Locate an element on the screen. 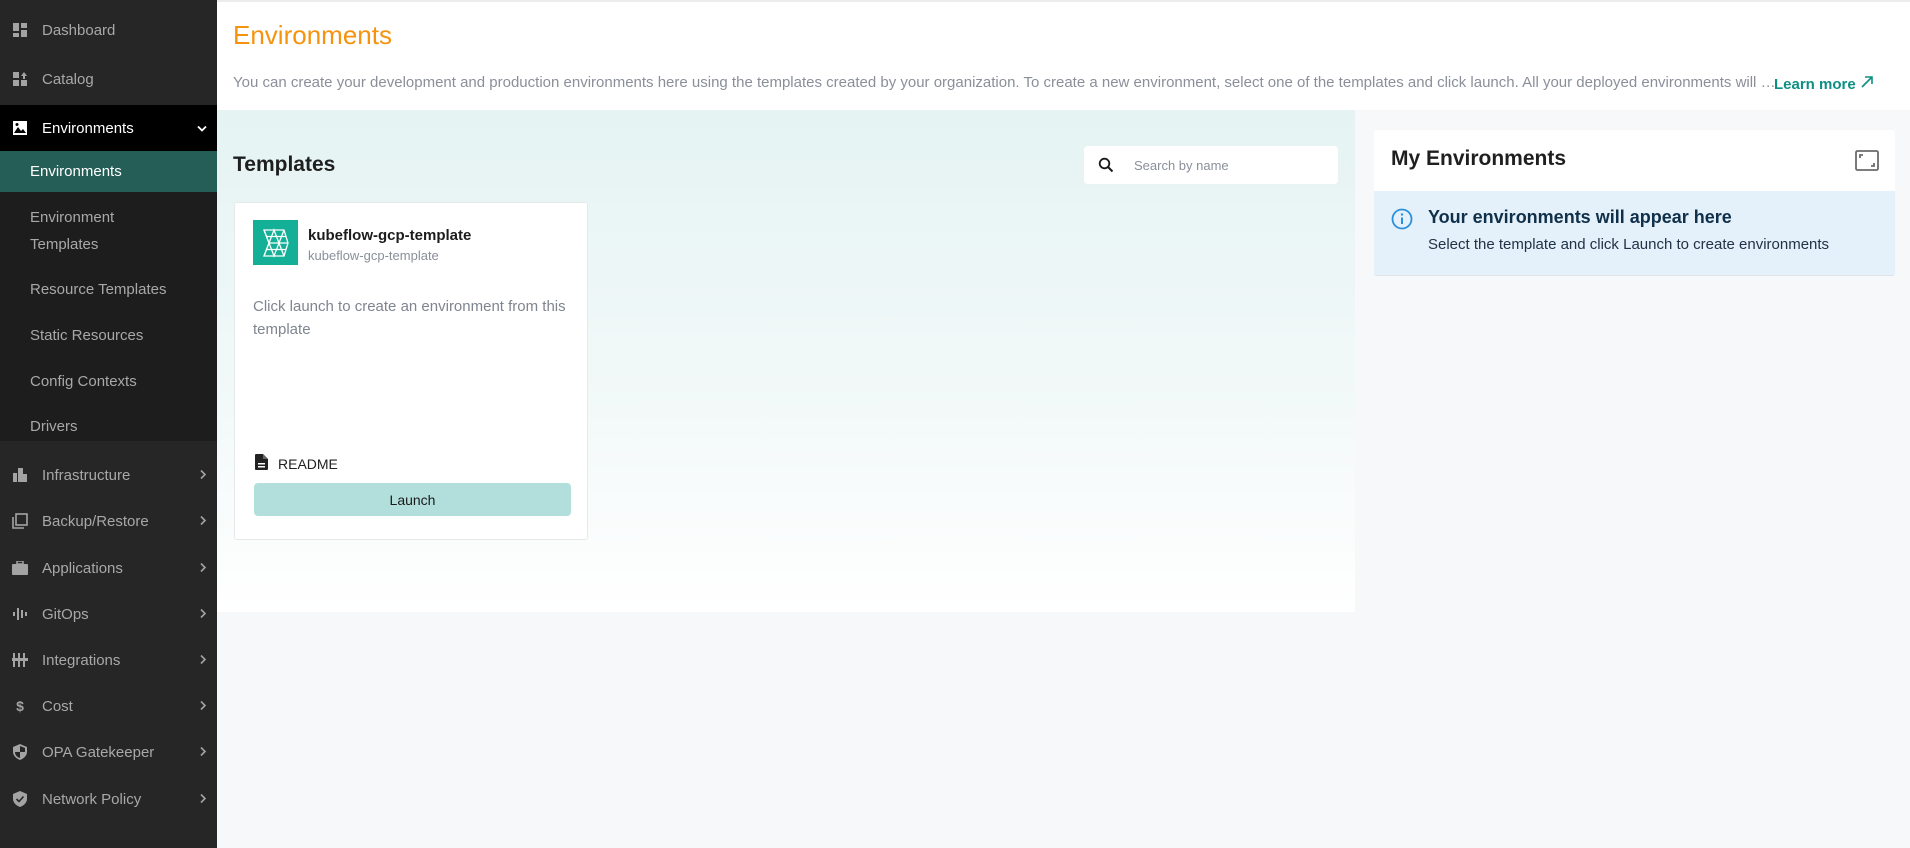  sidebar-item-label: Catalog is located at coordinates (68, 79).